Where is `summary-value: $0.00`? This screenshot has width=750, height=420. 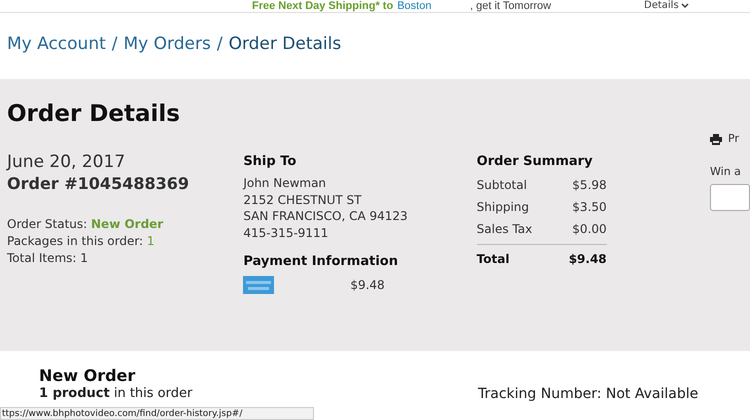
summary-value: $0.00 is located at coordinates (589, 229).